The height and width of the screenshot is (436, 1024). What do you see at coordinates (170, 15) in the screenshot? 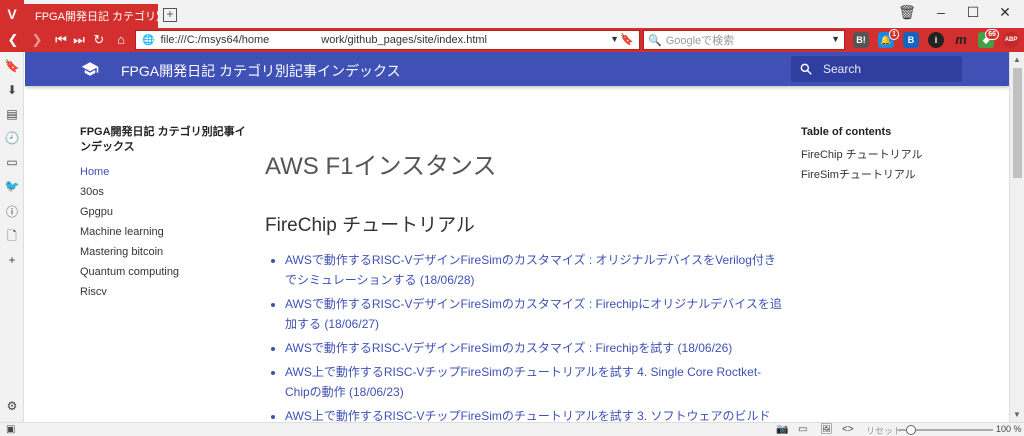
I see `new-tab-icon: +` at bounding box center [170, 15].